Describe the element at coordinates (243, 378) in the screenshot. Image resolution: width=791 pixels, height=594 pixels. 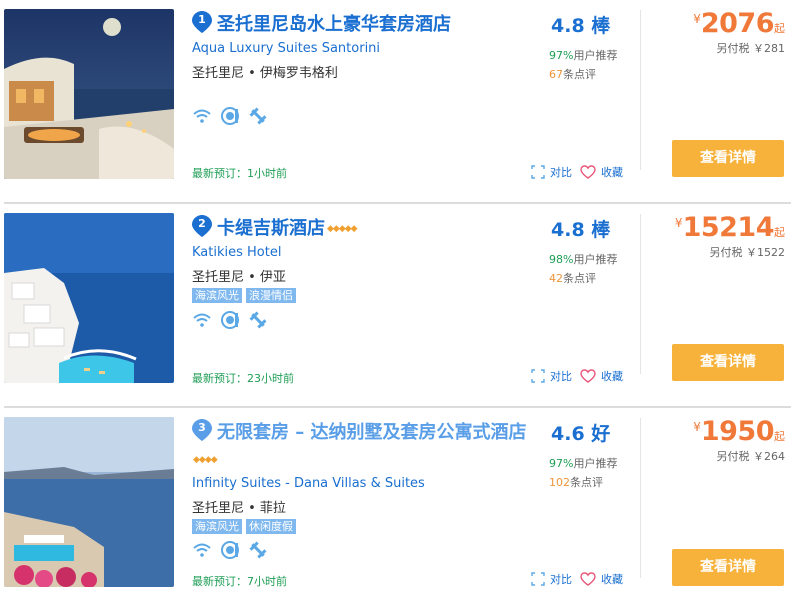
I see `recent-booking: 最新预订：23小时前` at that location.